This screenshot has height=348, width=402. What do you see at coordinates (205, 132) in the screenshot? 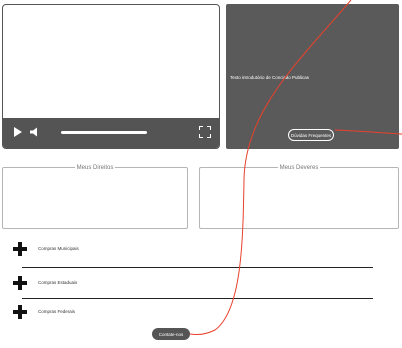
I see `fullscreen-icon` at bounding box center [205, 132].